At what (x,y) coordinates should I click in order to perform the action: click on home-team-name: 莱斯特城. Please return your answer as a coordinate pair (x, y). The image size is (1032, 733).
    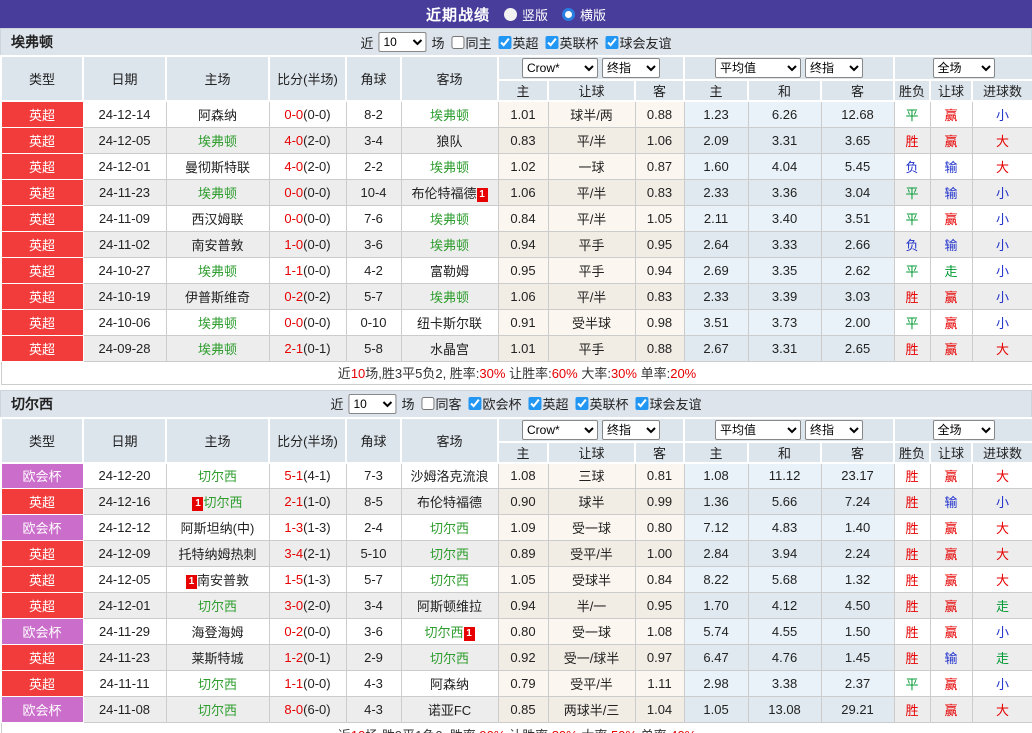
    Looking at the image, I should click on (217, 658).